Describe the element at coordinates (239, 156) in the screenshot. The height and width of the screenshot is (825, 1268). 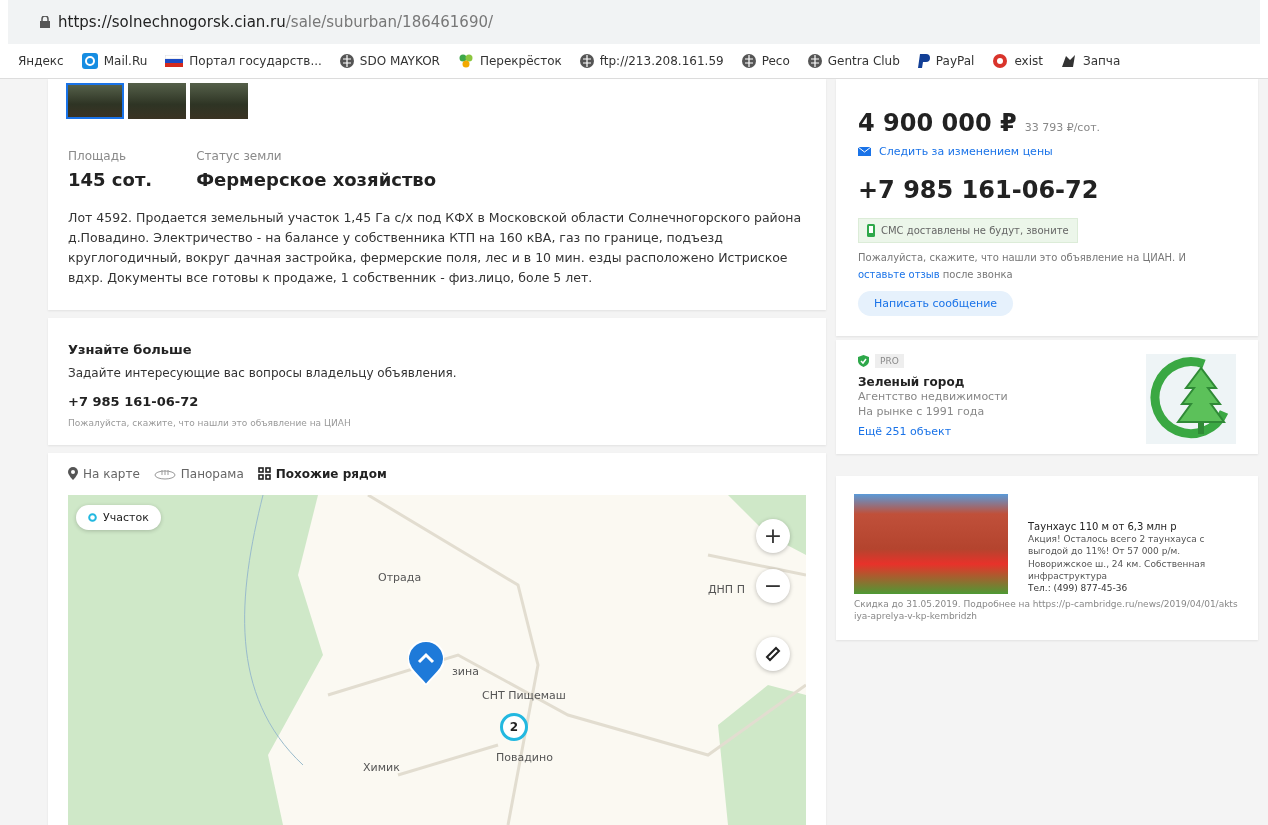
I see `param-label: Статус земли` at that location.